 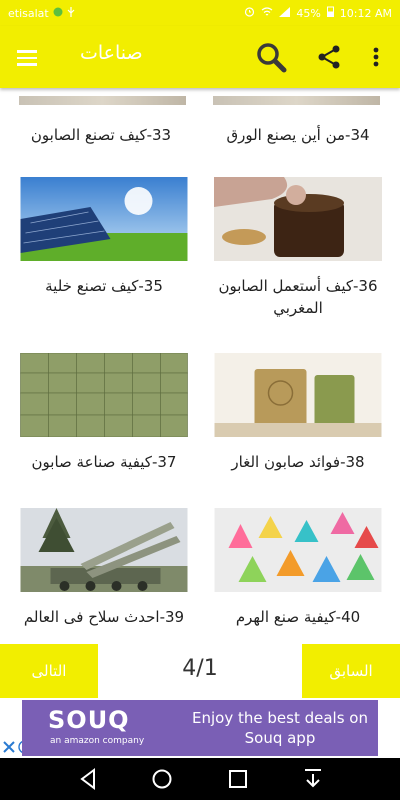 What do you see at coordinates (162, 779) in the screenshot?
I see `home-icon` at bounding box center [162, 779].